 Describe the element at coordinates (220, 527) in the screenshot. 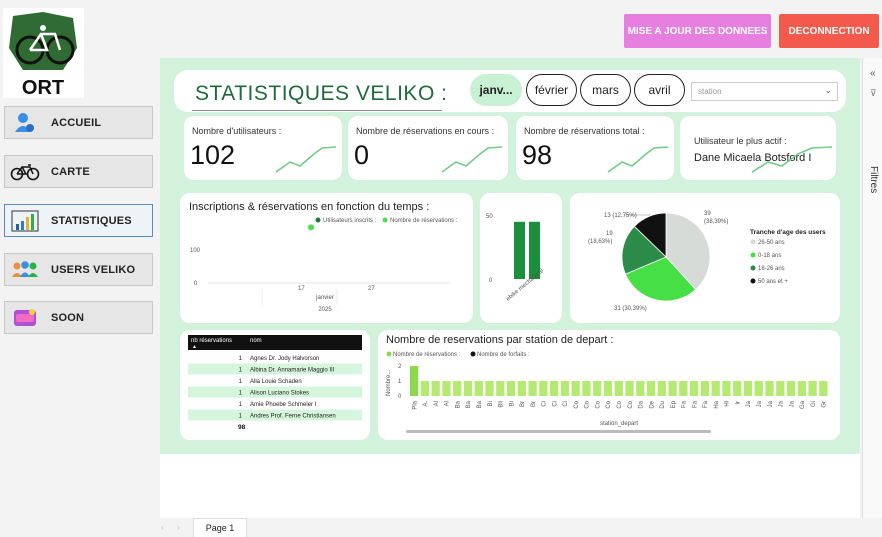

I see `page-tab-1: Page 1` at that location.